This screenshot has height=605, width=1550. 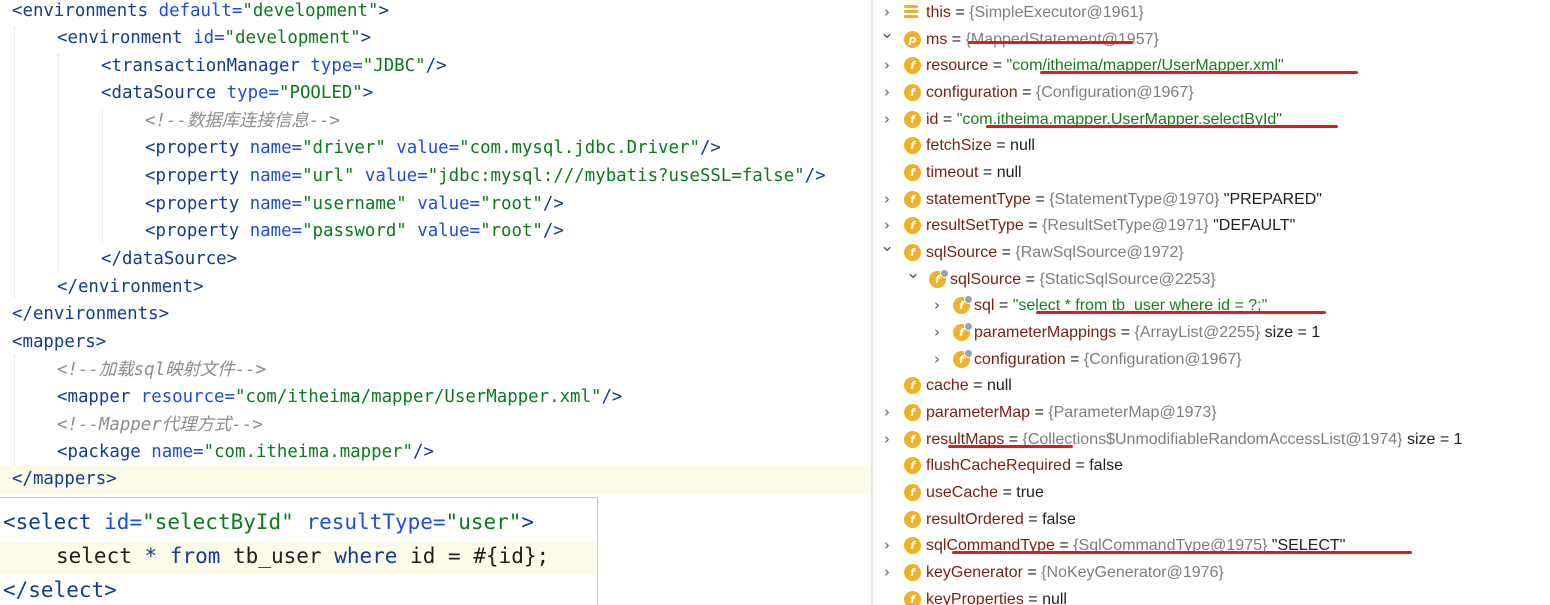 What do you see at coordinates (1211, 252) in the screenshot?
I see `variable-row-sqlsource: ⌄ f sqlSource = {RawSqlSource@1972}` at bounding box center [1211, 252].